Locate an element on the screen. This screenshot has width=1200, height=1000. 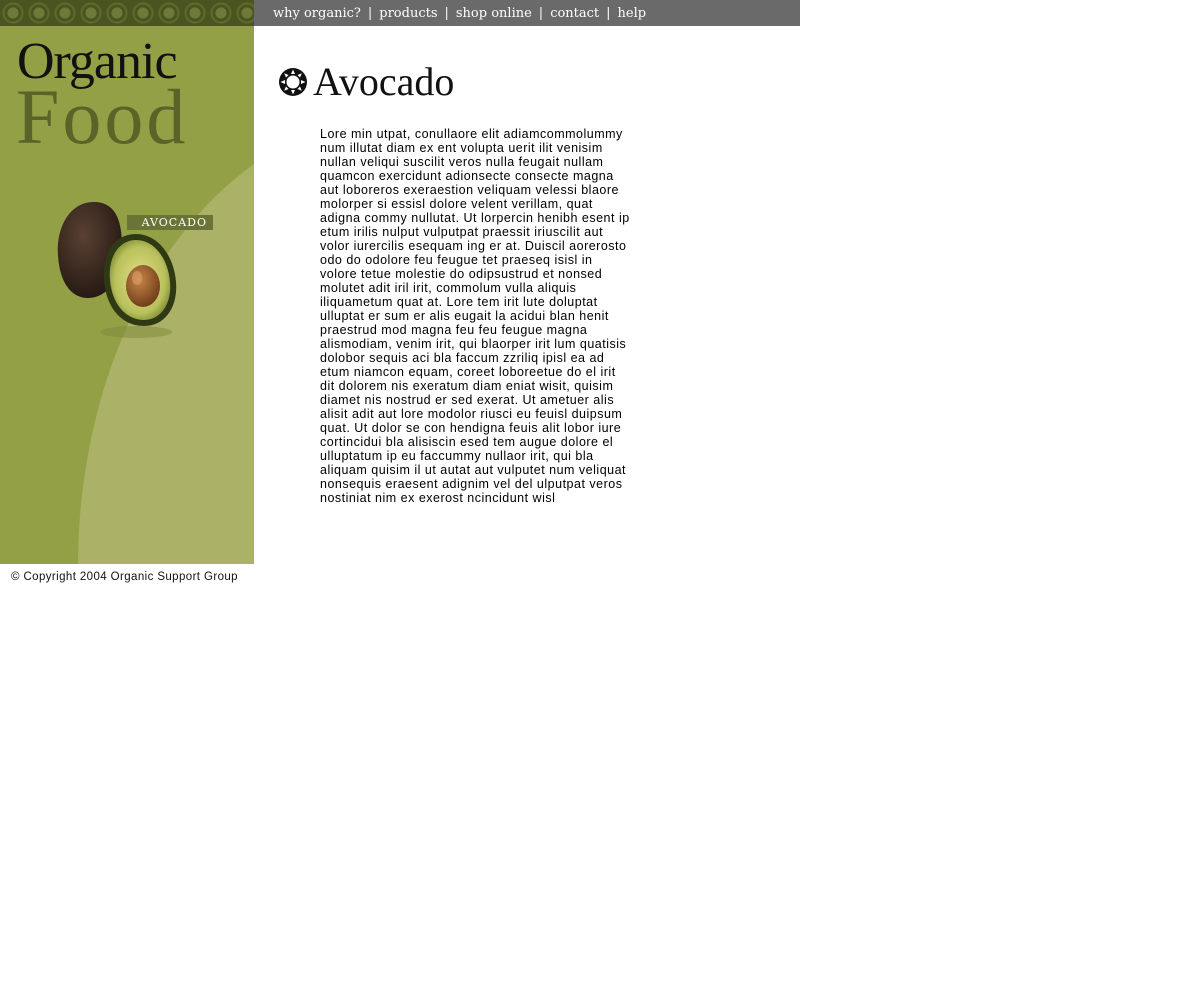
sun-icon is located at coordinates (293, 82).